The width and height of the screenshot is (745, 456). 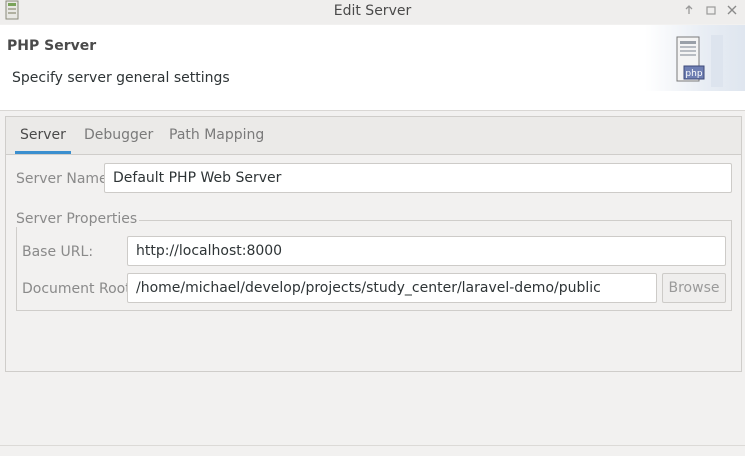 What do you see at coordinates (64, 179) in the screenshot?
I see `server-name-label: Server Name:` at bounding box center [64, 179].